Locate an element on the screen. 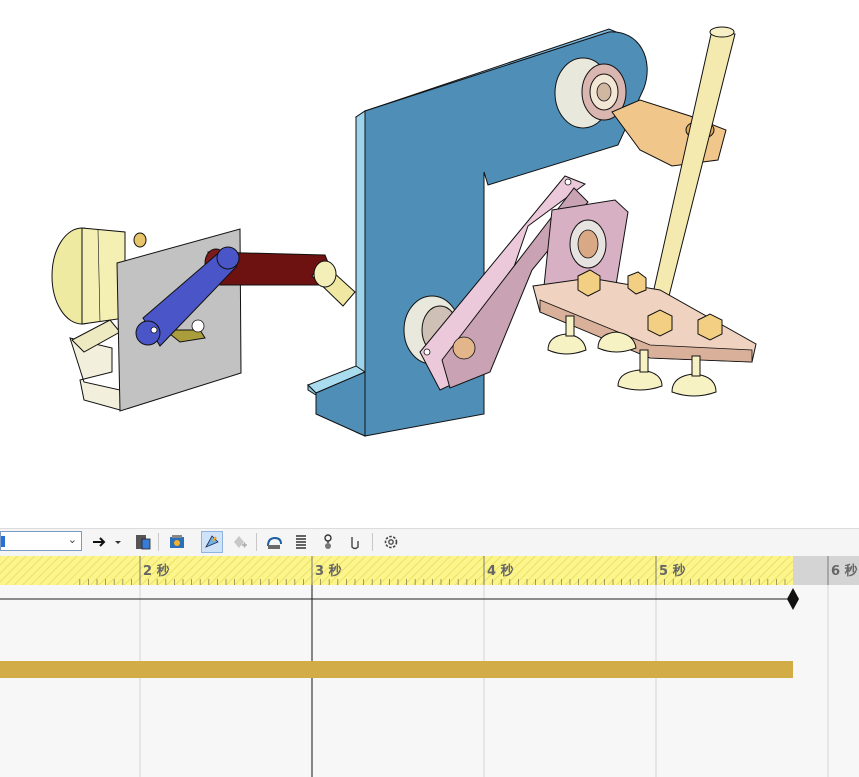 The width and height of the screenshot is (859, 777). settings-gear-icon is located at coordinates (391, 542).